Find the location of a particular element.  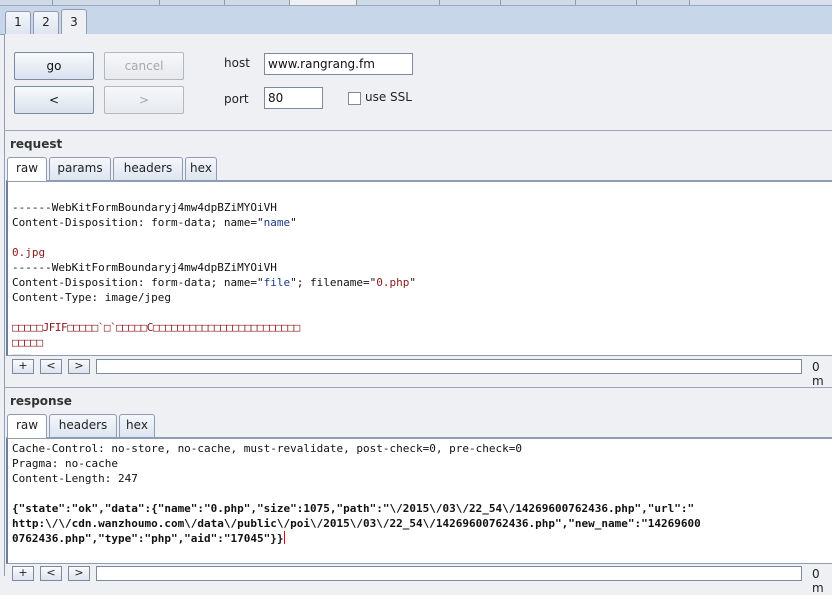

request-search-plus-button: + is located at coordinates (23, 366).